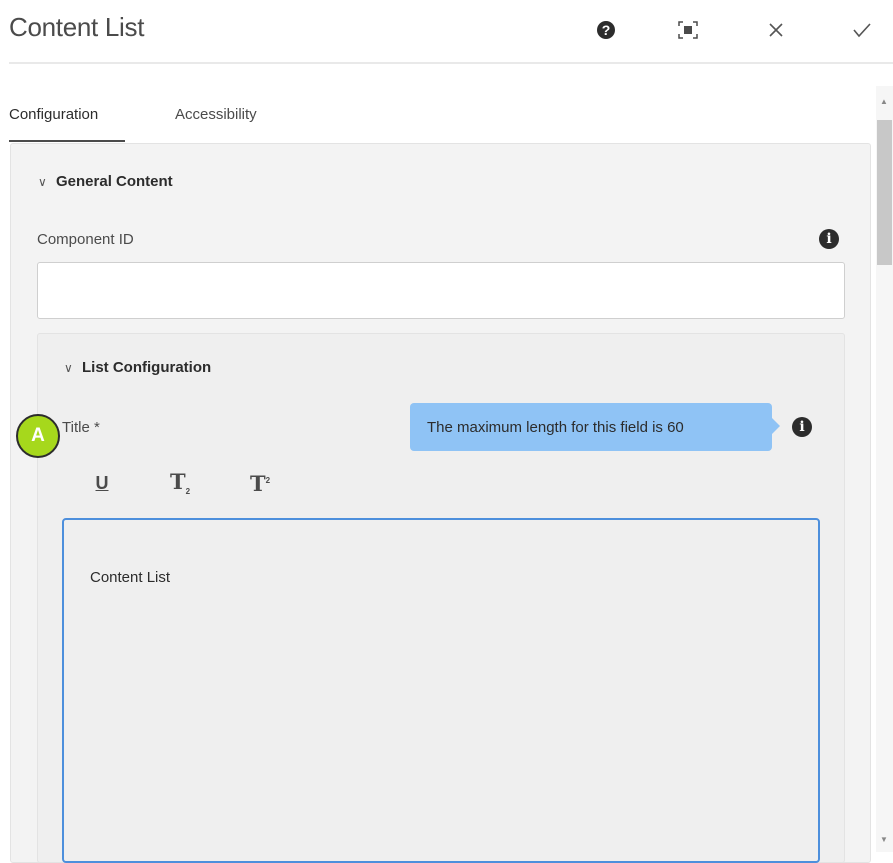 This screenshot has width=893, height=863. I want to click on close-button, so click(776, 30).